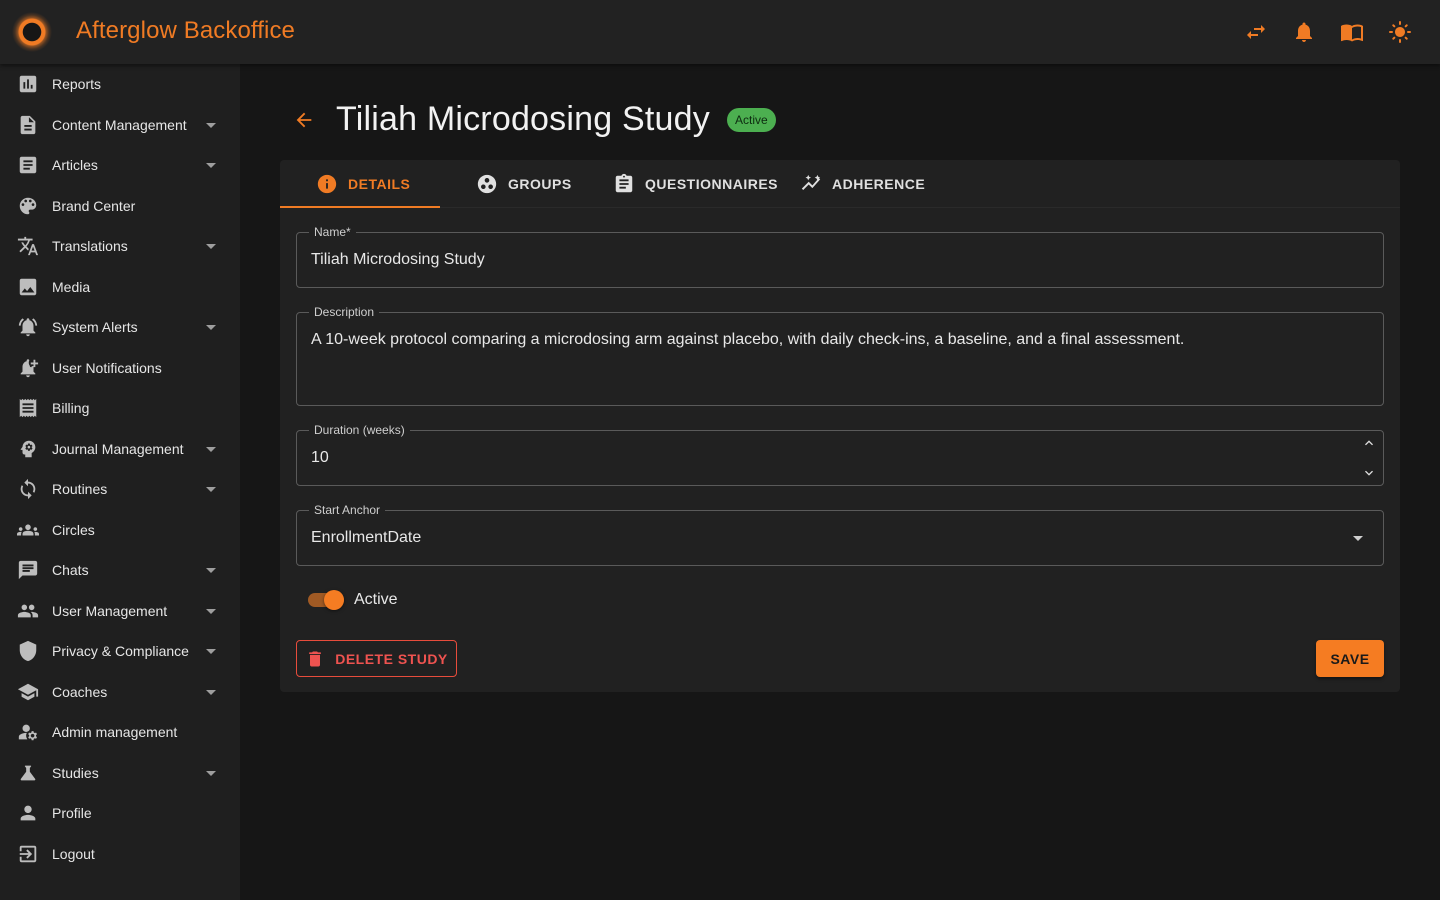 The image size is (1440, 900). I want to click on sidebar-item-translations: Translations, so click(120, 246).